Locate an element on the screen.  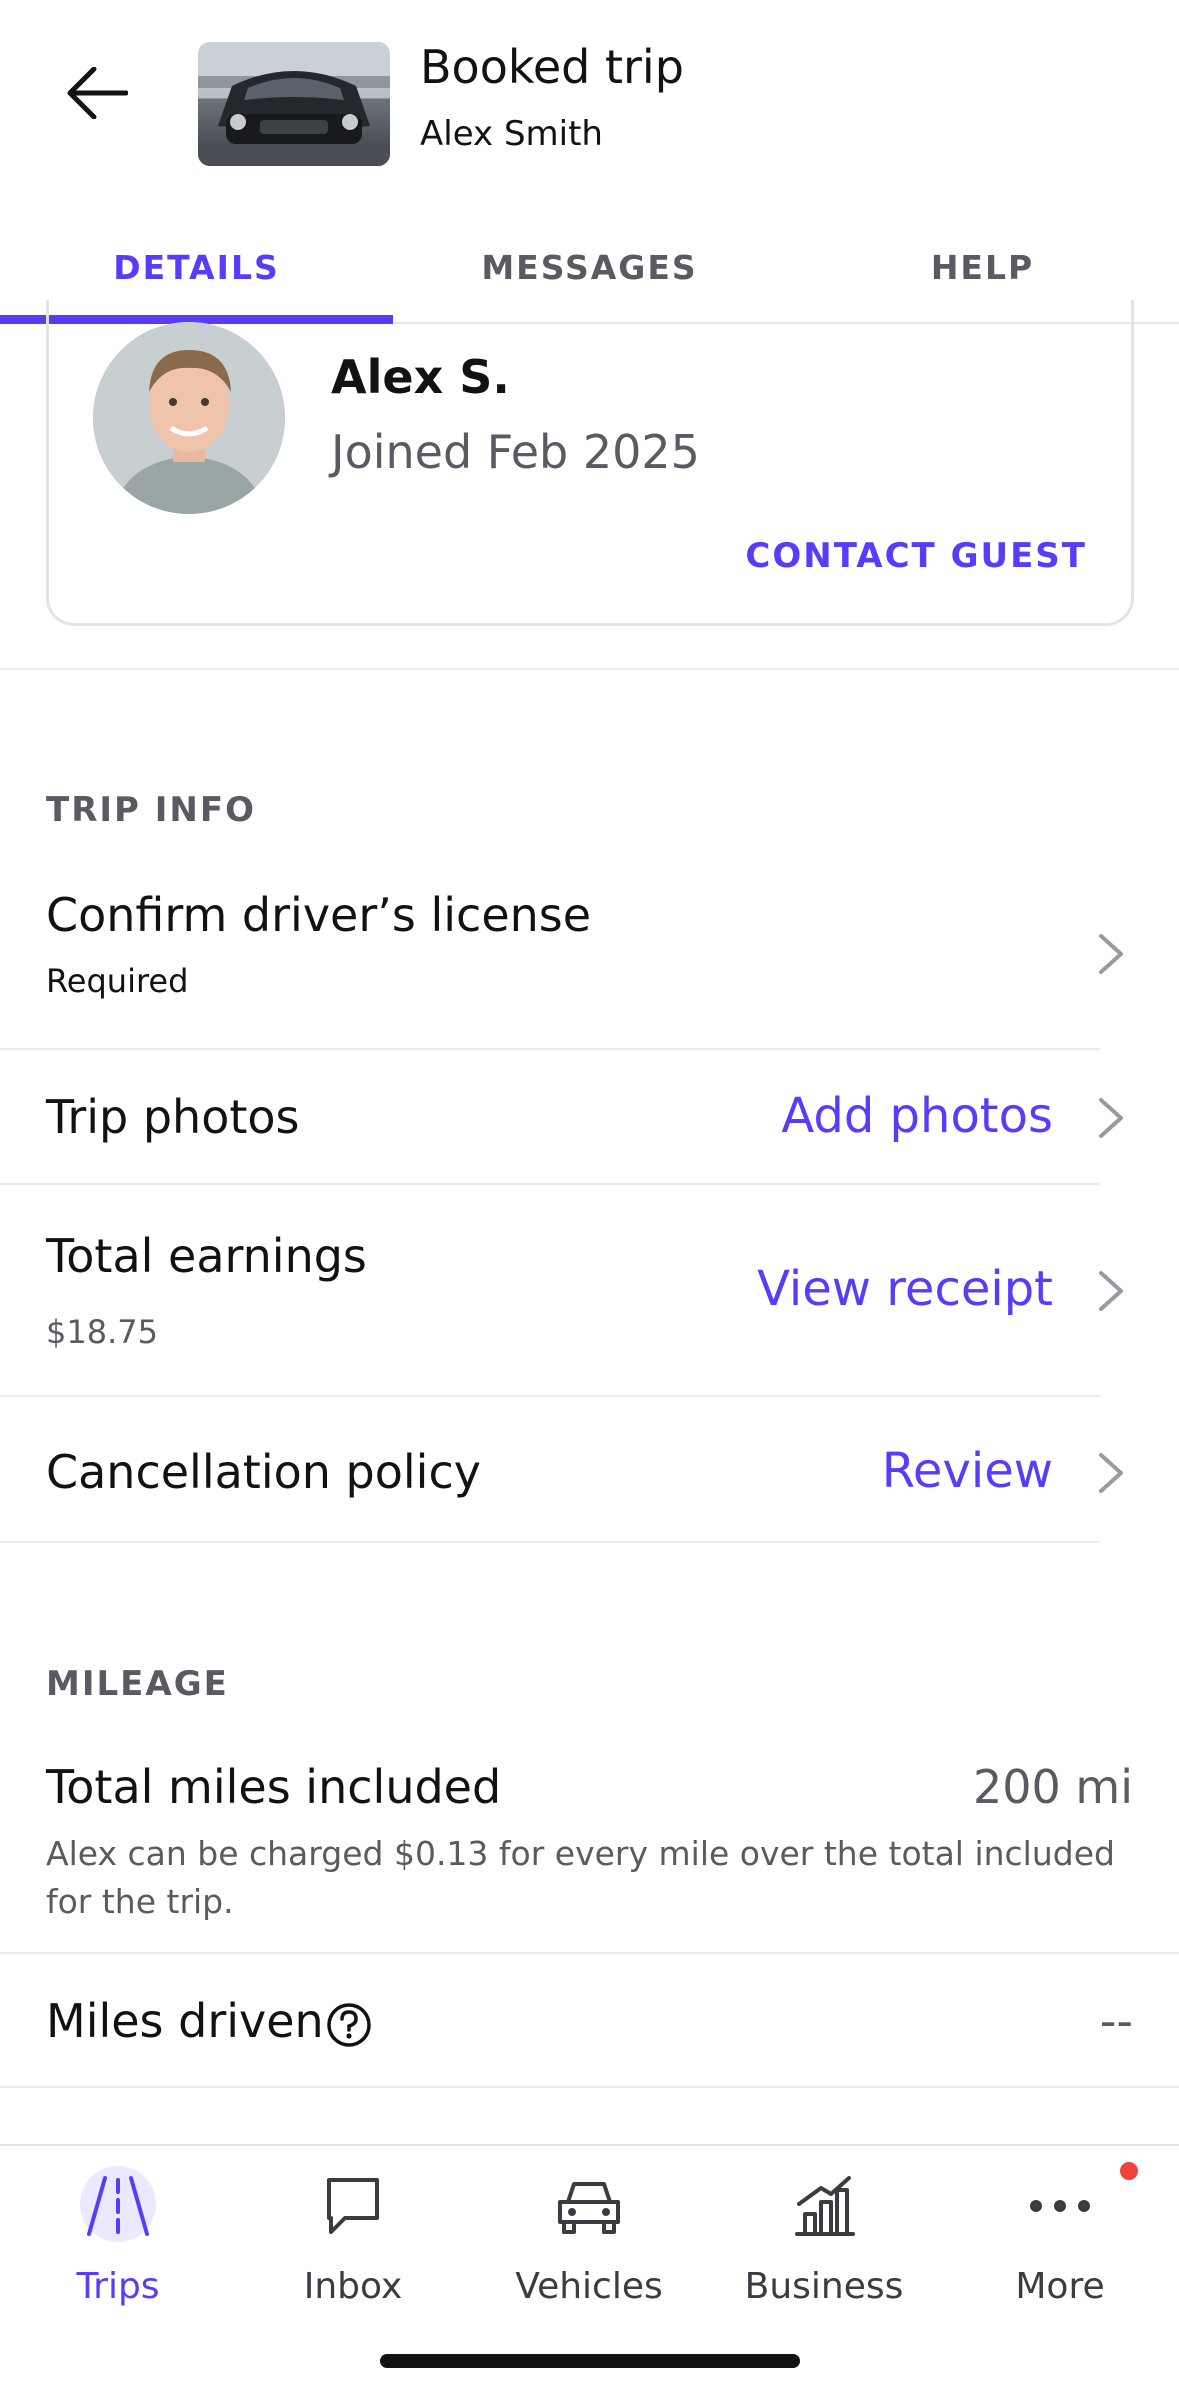
miles-driven-value: -- is located at coordinates (1116, 2021).